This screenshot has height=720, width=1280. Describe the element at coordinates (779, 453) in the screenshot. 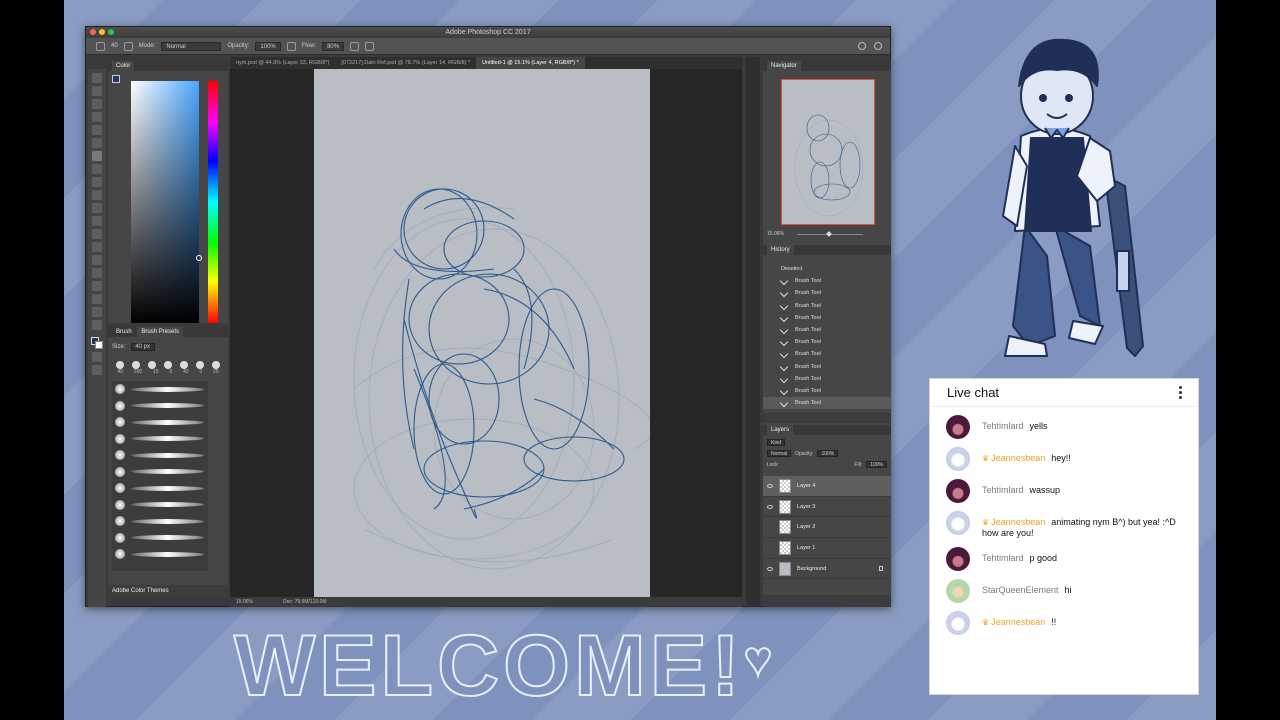

I see `blend-mode-select: Normal` at that location.